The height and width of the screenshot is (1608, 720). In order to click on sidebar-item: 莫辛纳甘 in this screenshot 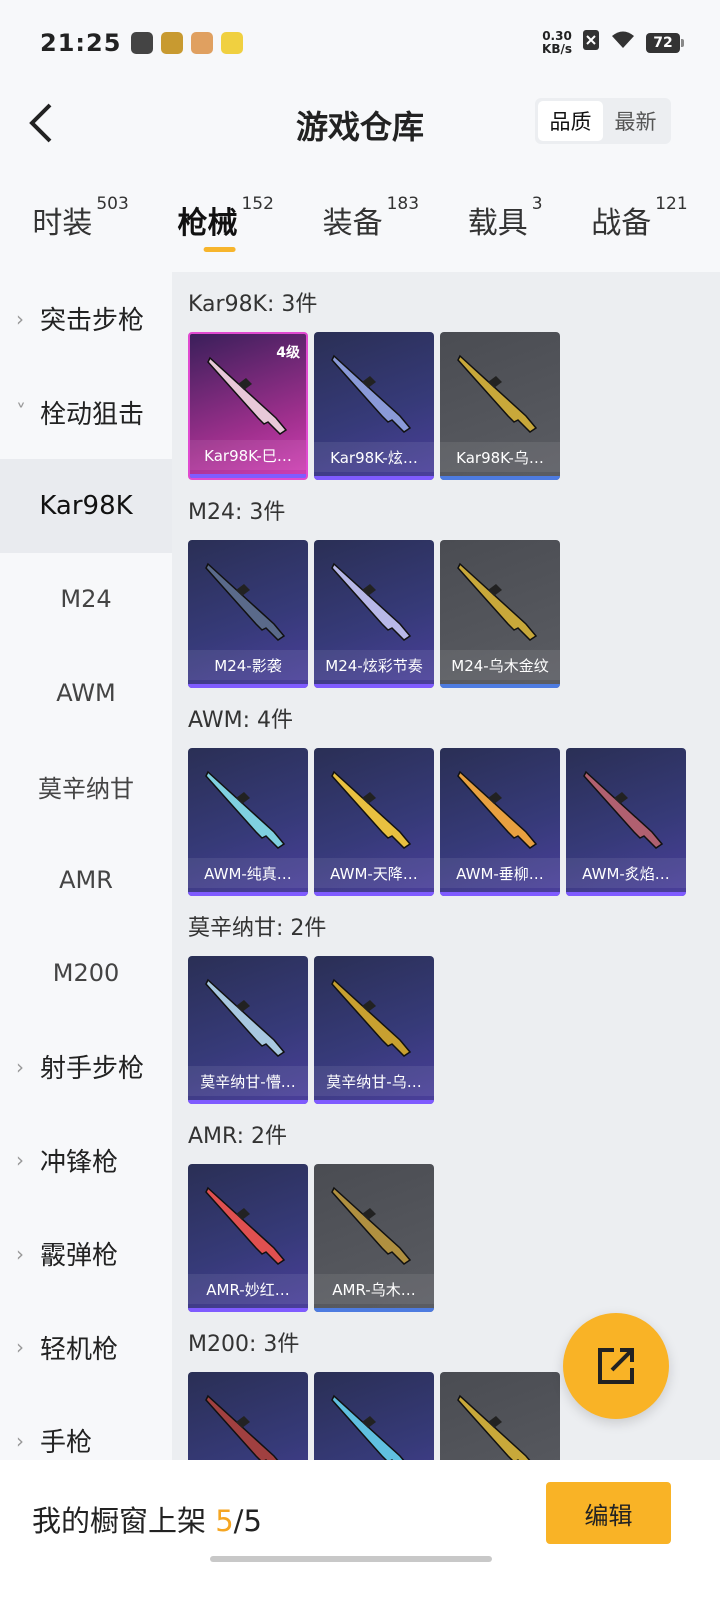, I will do `click(86, 787)`.